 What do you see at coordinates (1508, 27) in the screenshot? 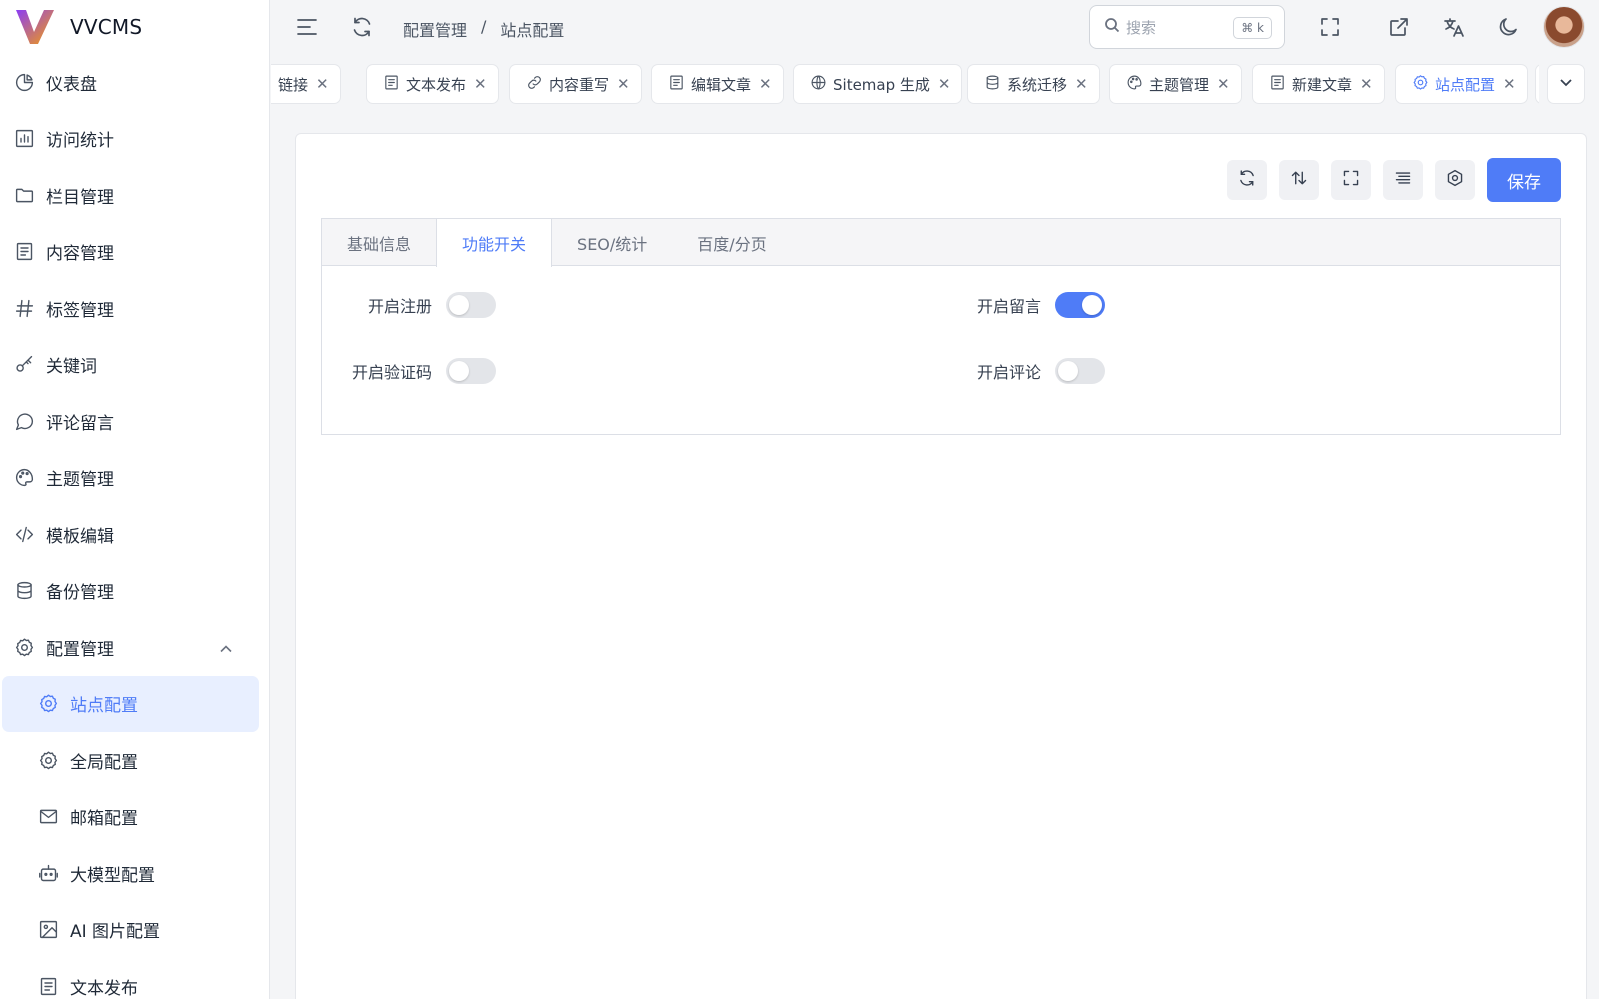
I see `moon-icon` at bounding box center [1508, 27].